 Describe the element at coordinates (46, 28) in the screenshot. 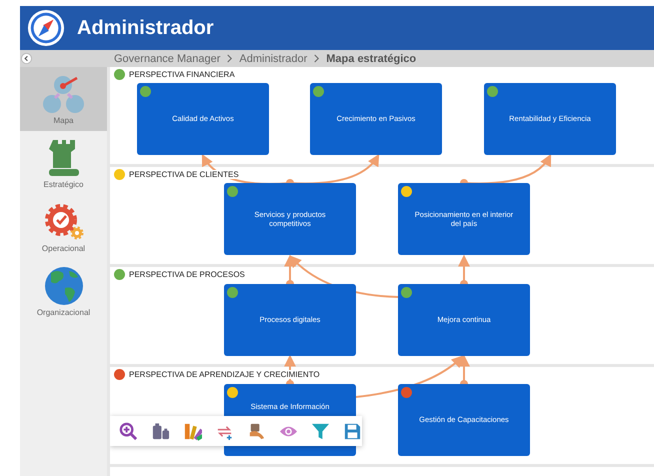

I see `compass-logo-icon` at that location.